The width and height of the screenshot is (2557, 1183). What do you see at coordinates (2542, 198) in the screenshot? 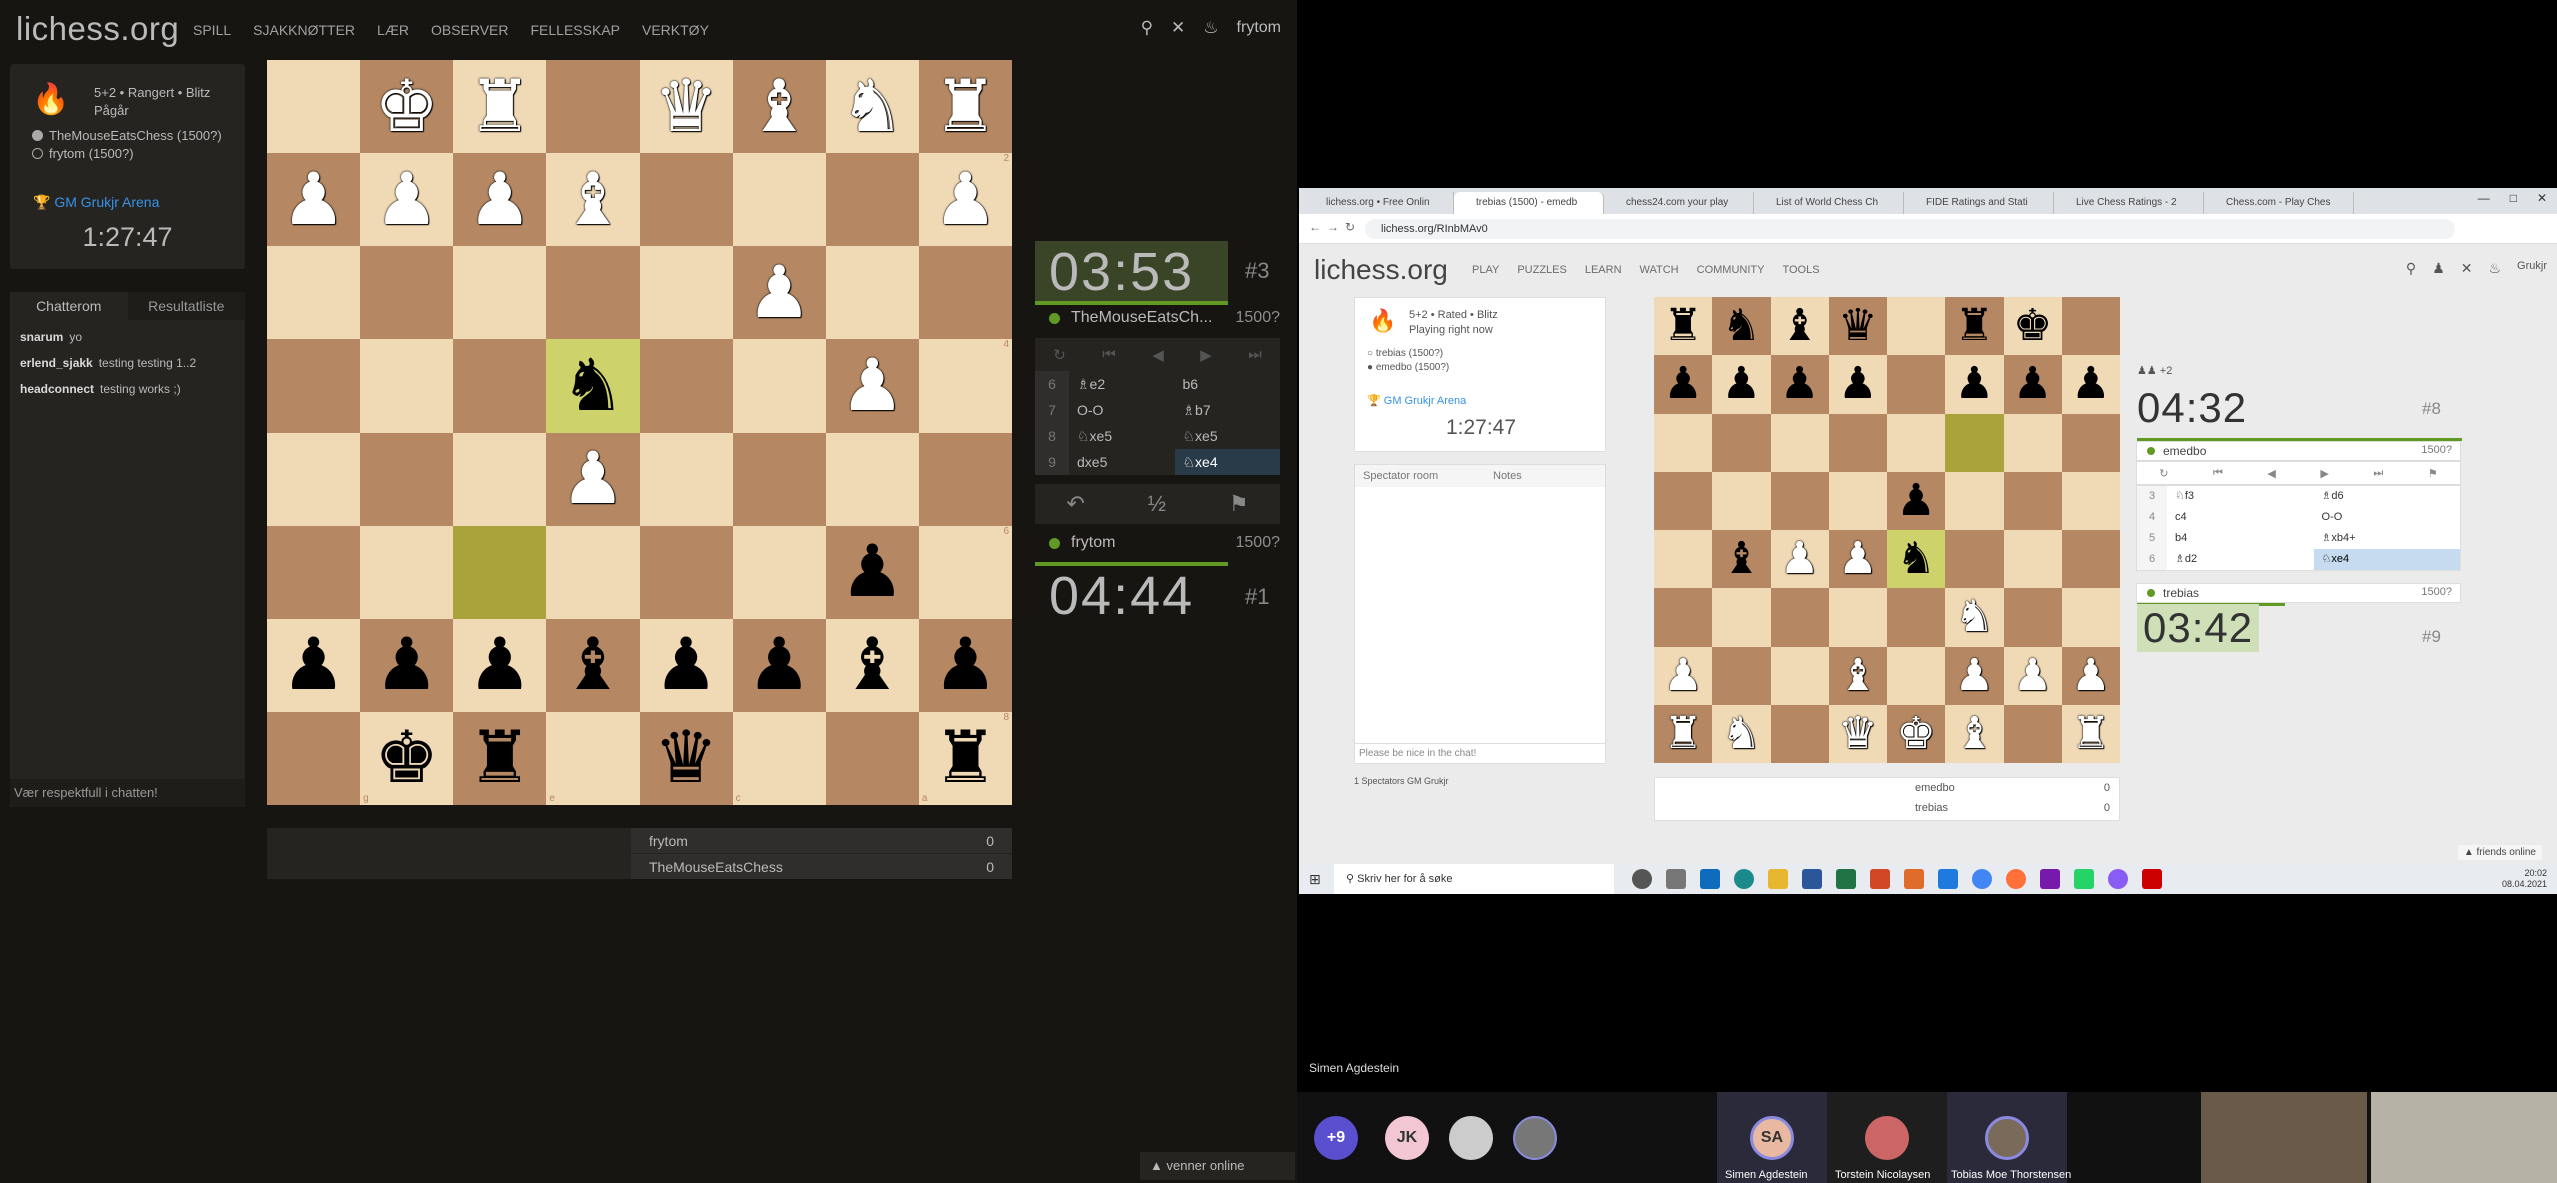
I see `close-icon: ✕` at bounding box center [2542, 198].